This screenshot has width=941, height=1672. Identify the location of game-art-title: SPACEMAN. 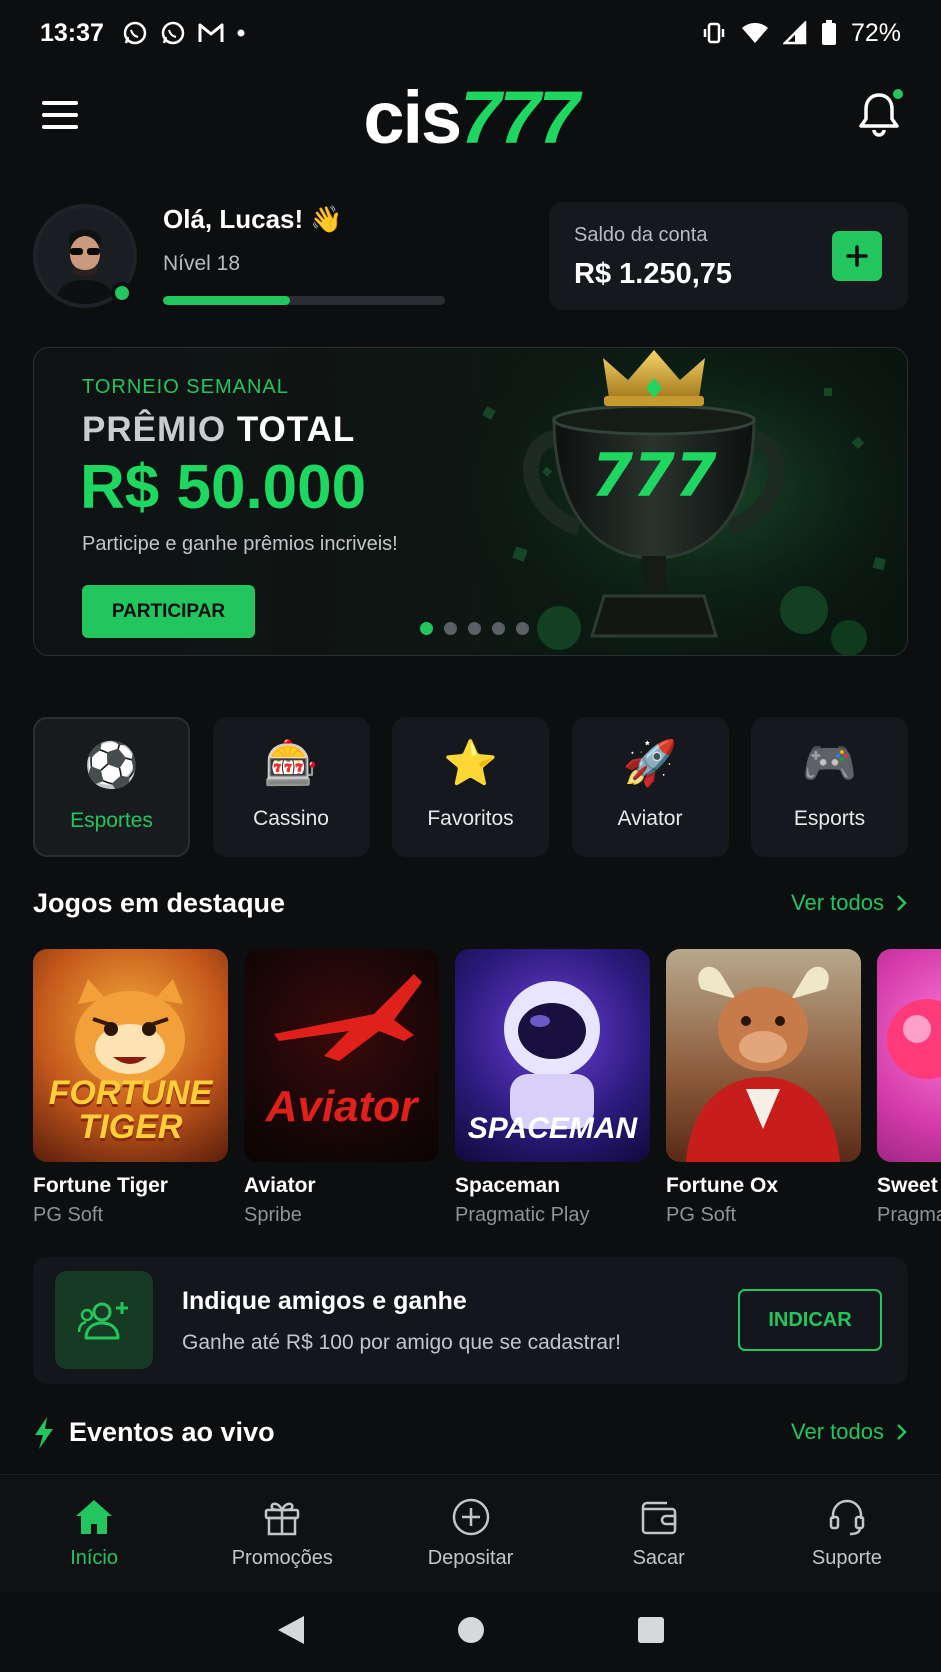
(552, 1128).